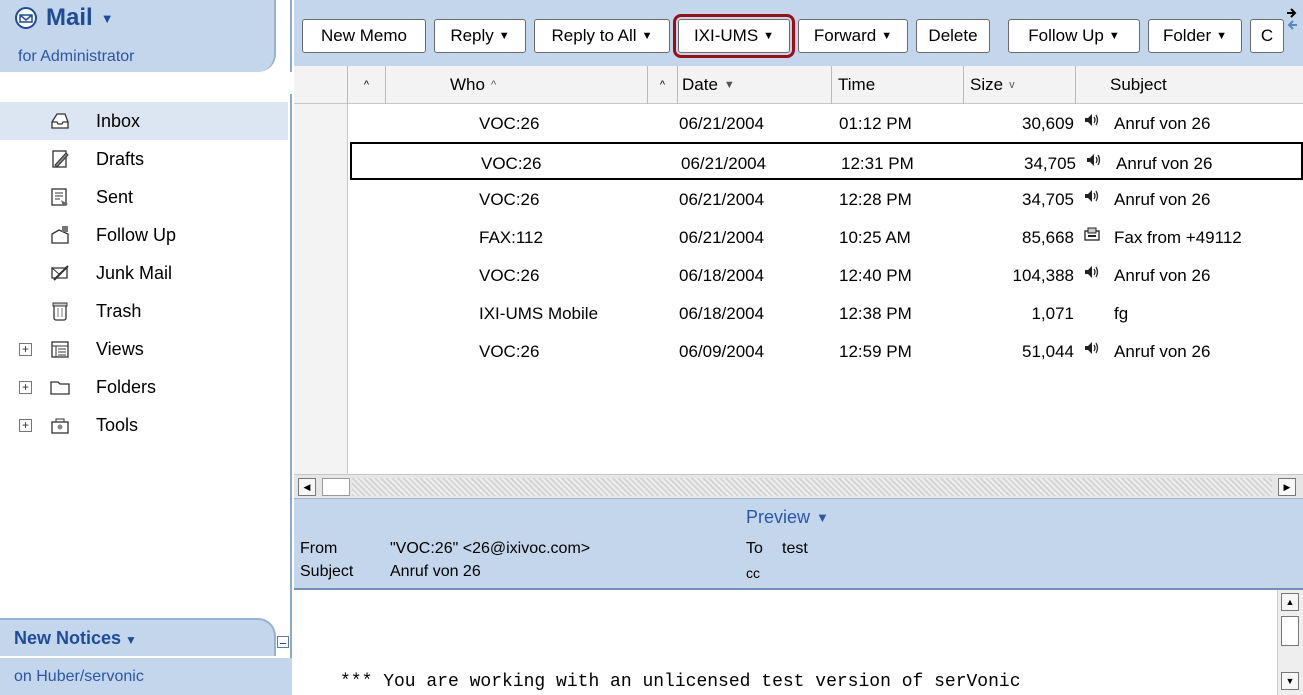 Image resolution: width=1303 pixels, height=695 pixels. What do you see at coordinates (146, 159) in the screenshot?
I see `sidebar-item-drafts: Drafts` at bounding box center [146, 159].